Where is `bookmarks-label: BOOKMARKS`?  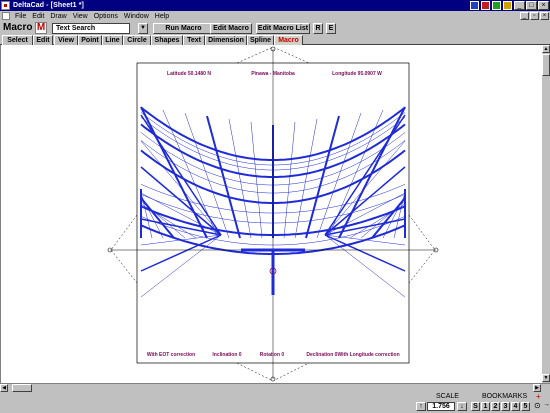
bookmarks-label: BOOKMARKS is located at coordinates (505, 396).